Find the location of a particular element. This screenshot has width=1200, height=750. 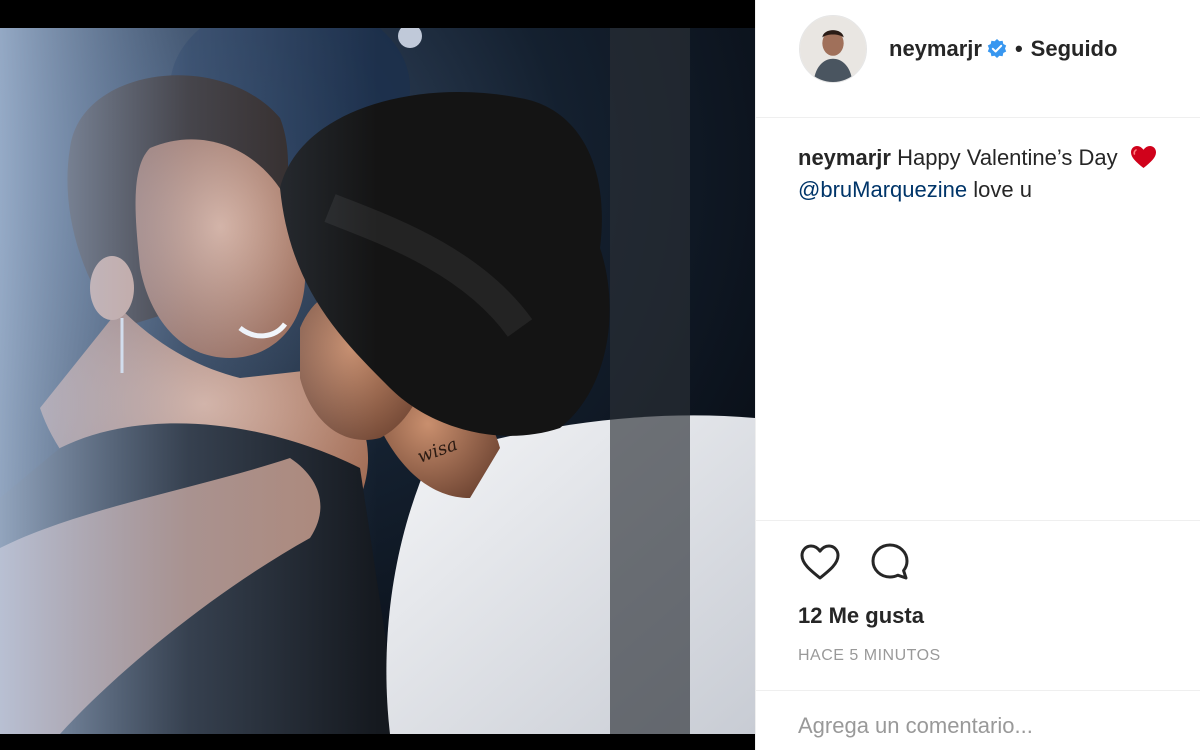

avatar-image is located at coordinates (833, 49).